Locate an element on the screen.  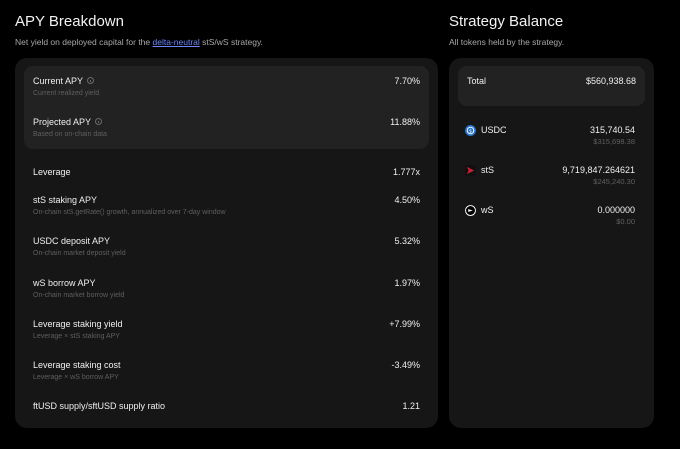
metric-value: +7.99% is located at coordinates (404, 324).